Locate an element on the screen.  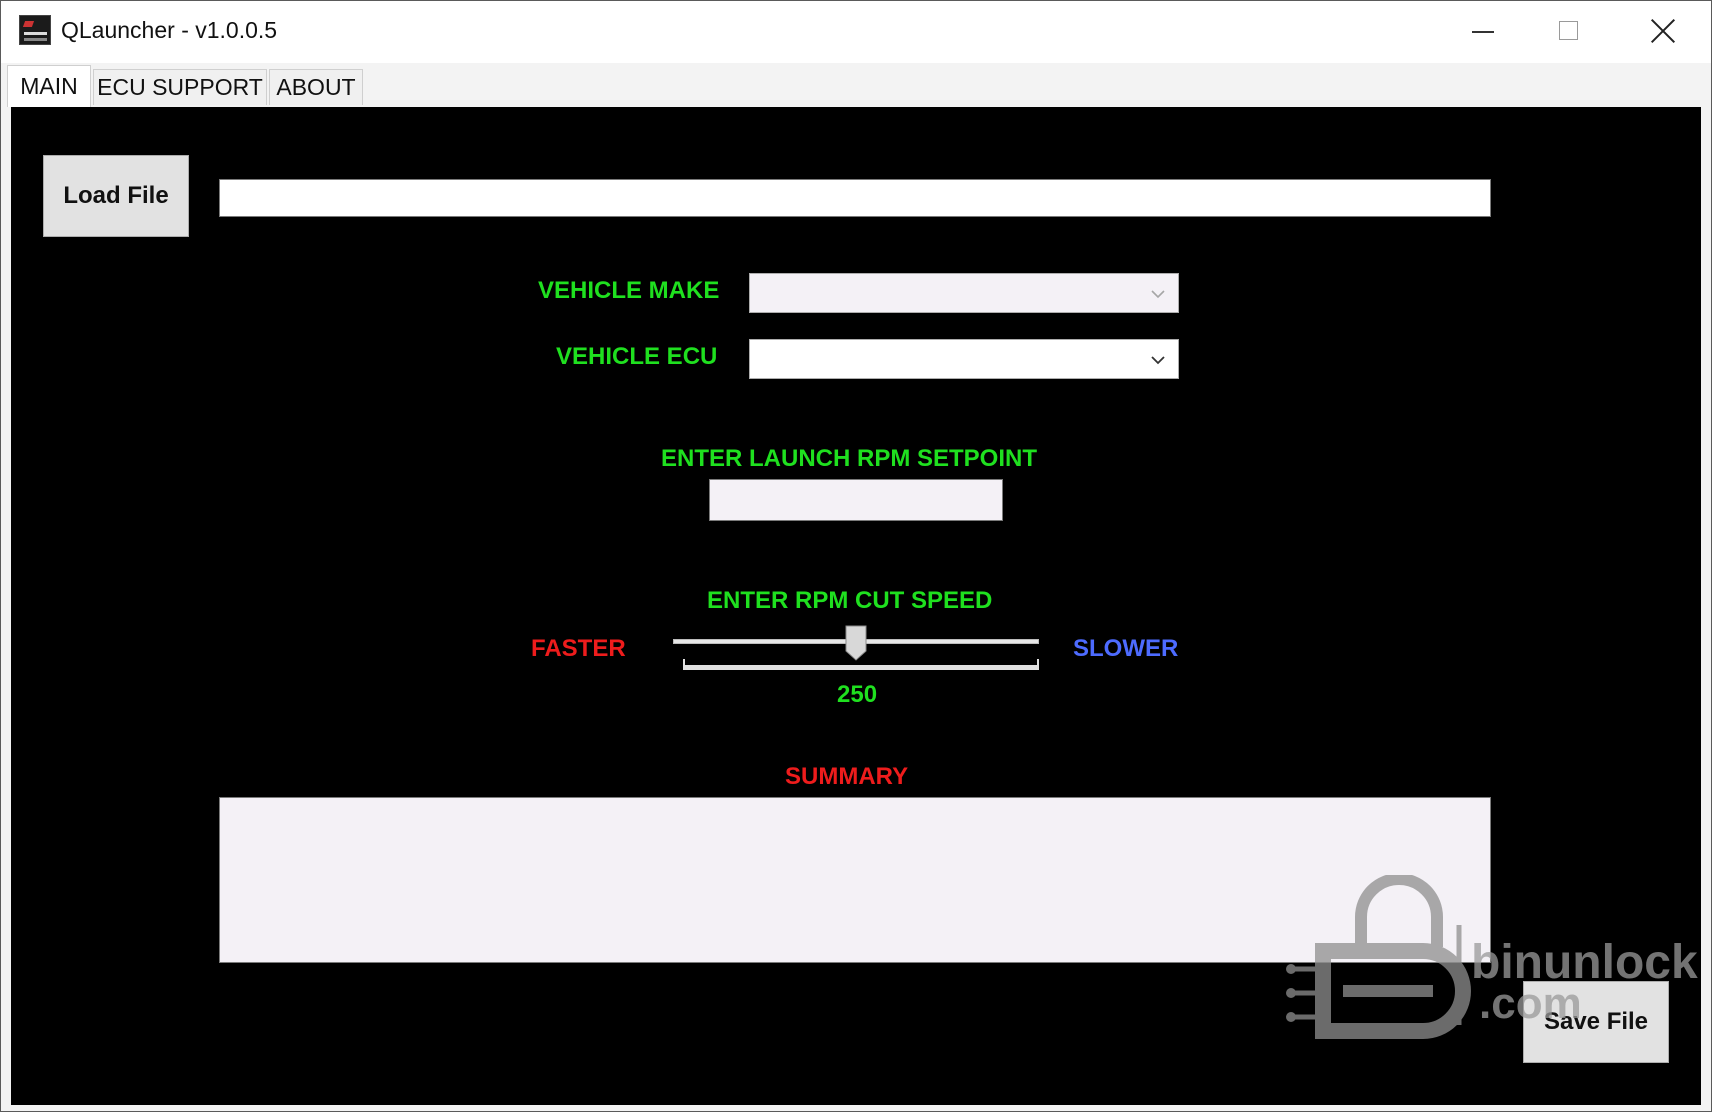
launch-rpm-label: ENTER LAUNCH RPM SETPOINT is located at coordinates (849, 458).